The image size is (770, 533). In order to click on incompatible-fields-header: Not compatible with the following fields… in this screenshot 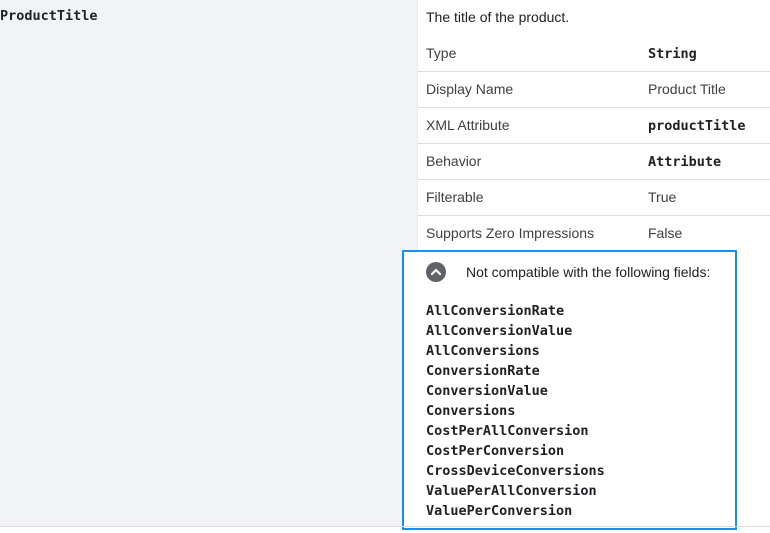, I will do `click(588, 272)`.